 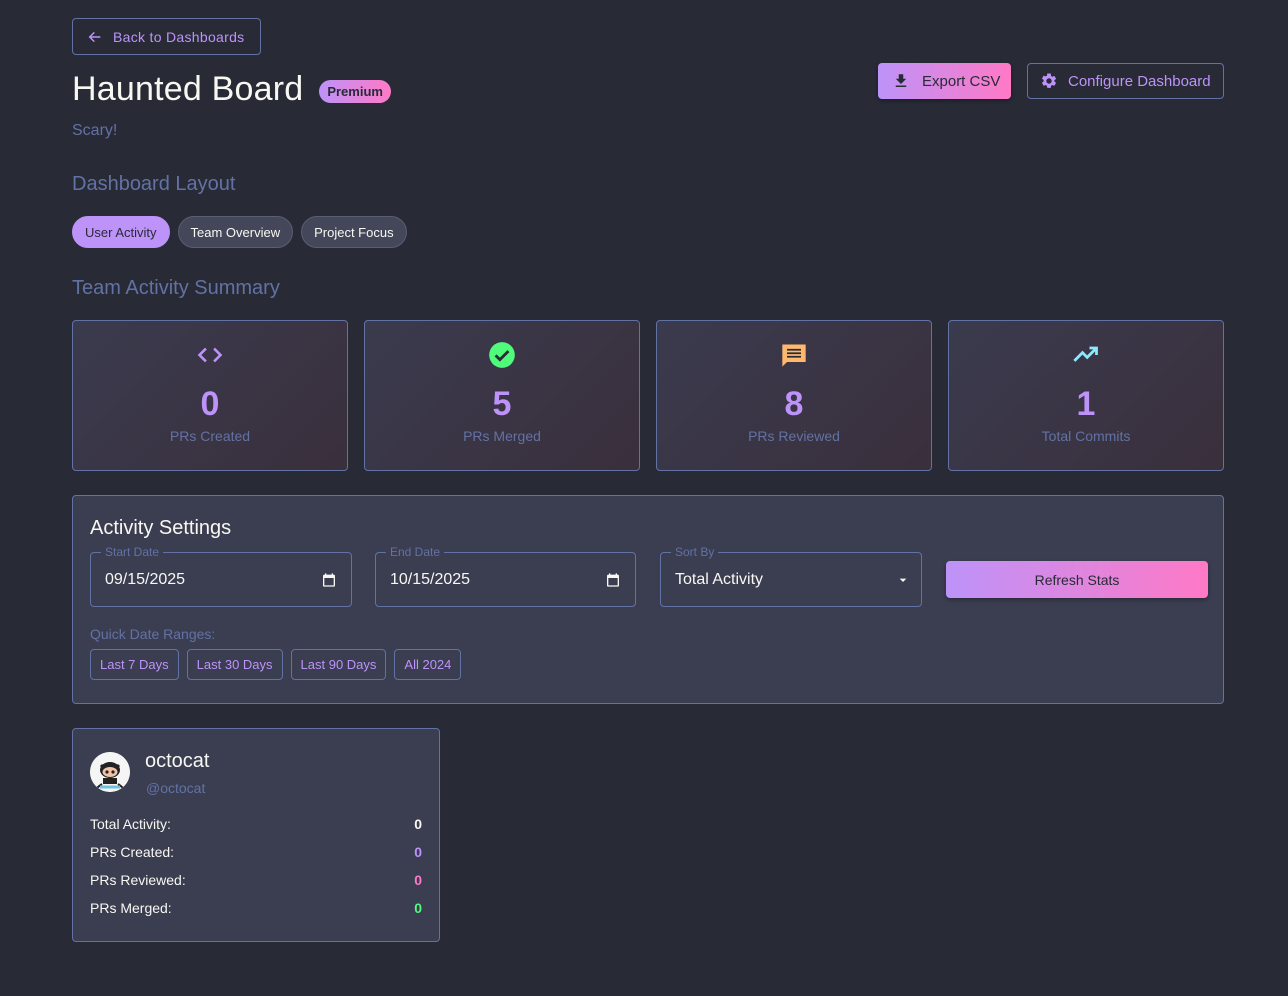 What do you see at coordinates (505, 576) in the screenshot?
I see `end-date-field: End Date 10/15/2025` at bounding box center [505, 576].